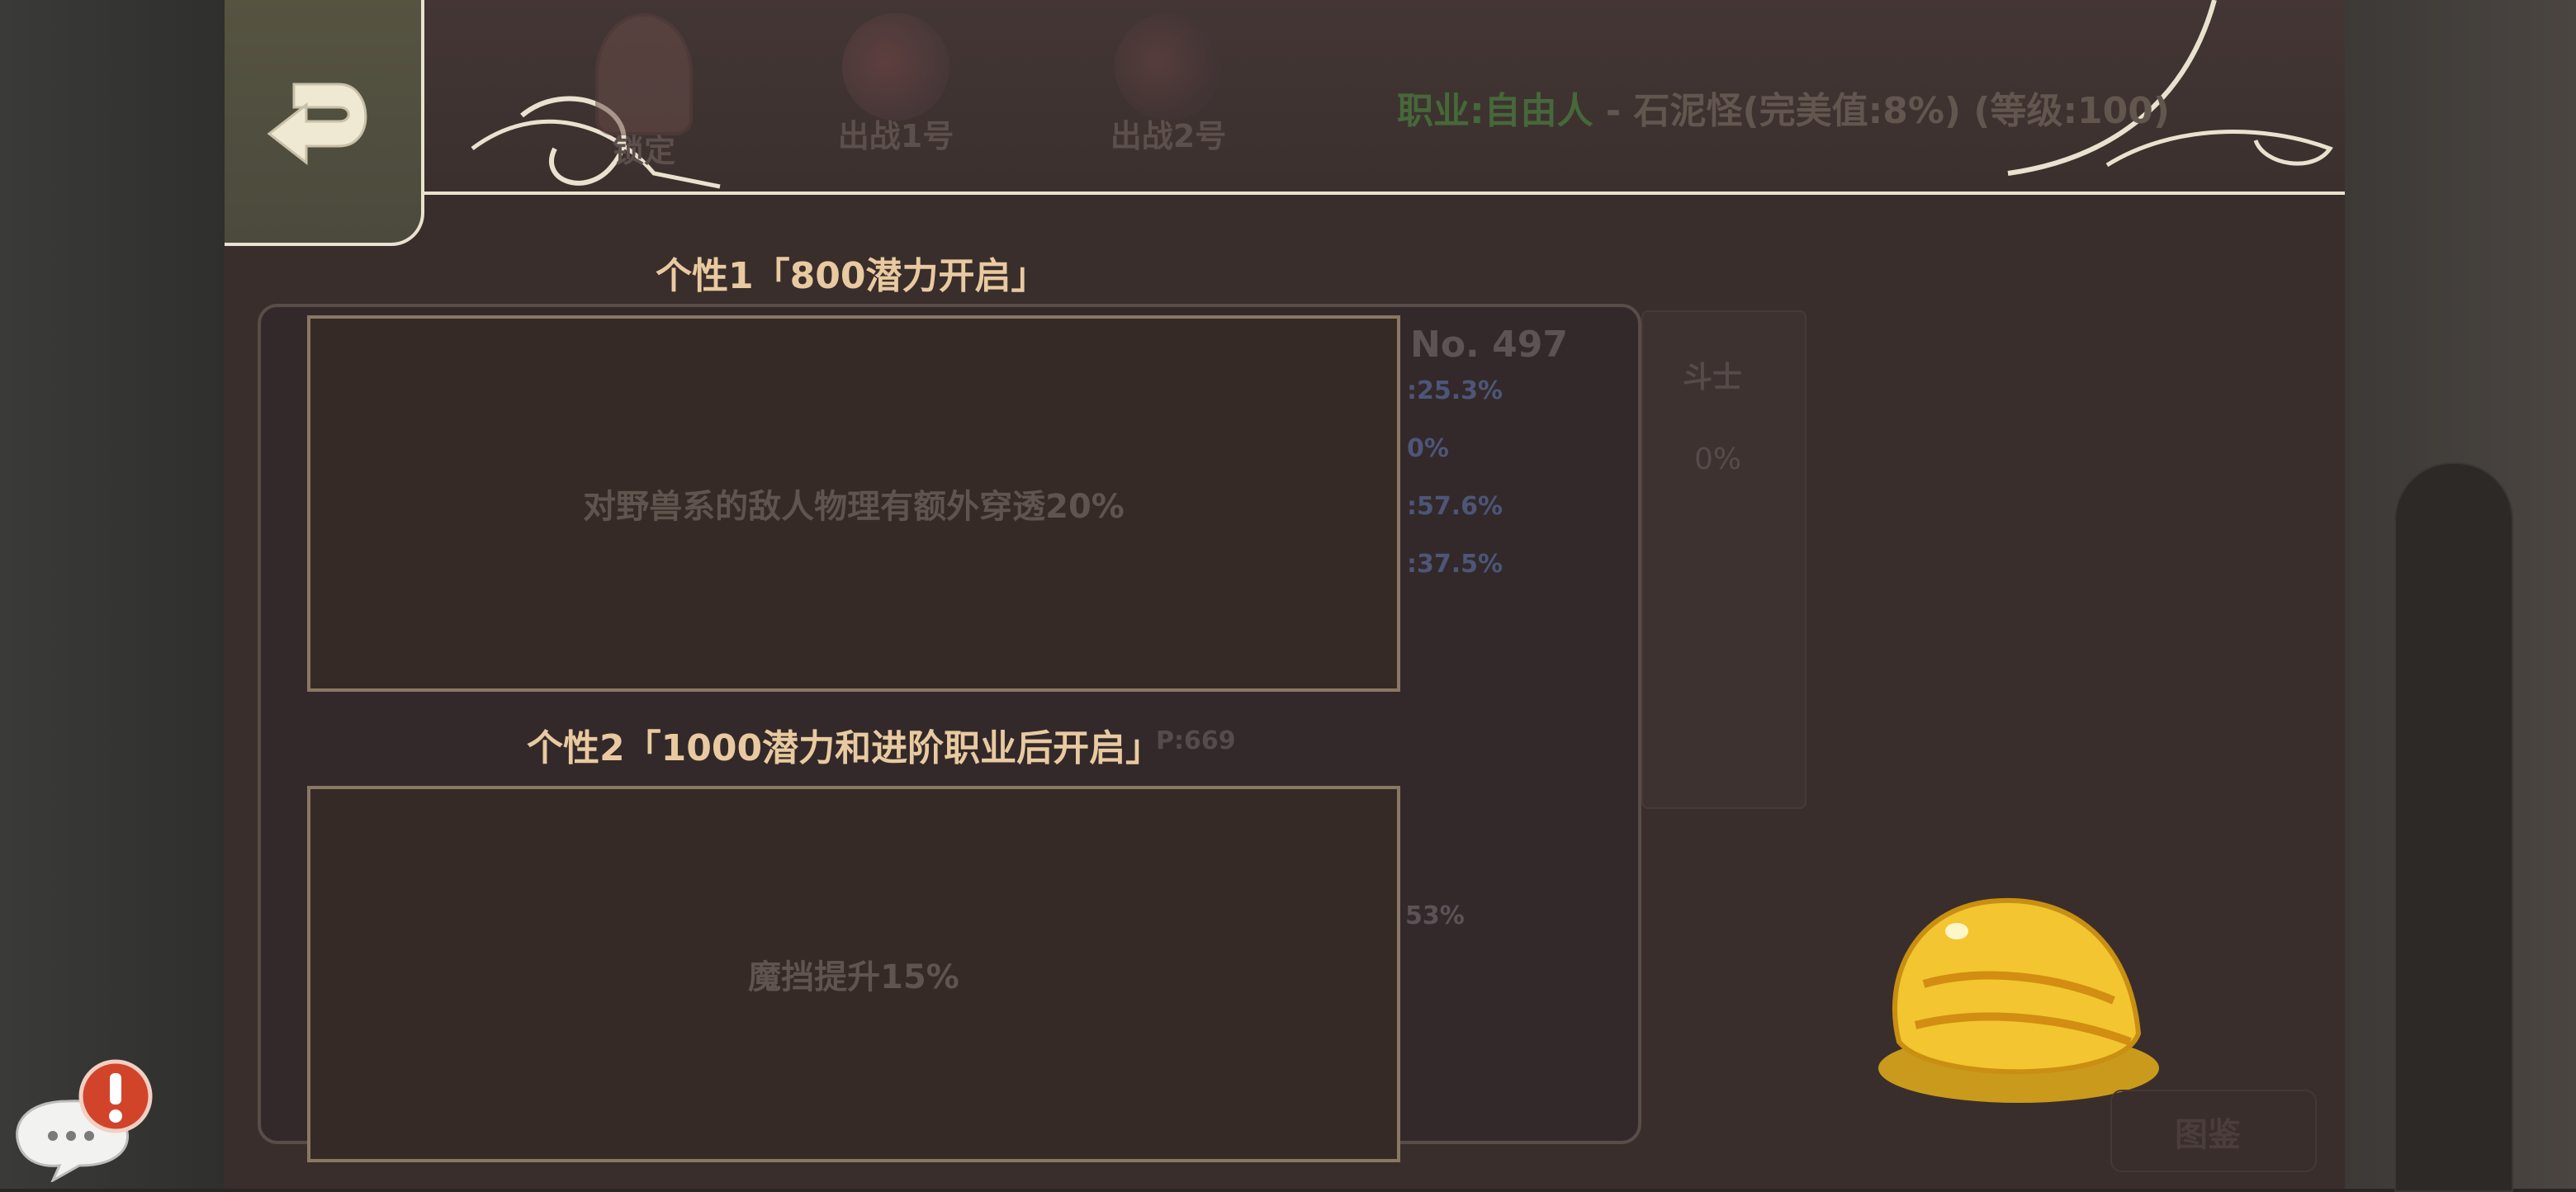 Image resolution: width=2576 pixels, height=1192 pixels. I want to click on codex-button-label: 图鉴, so click(2208, 1135).